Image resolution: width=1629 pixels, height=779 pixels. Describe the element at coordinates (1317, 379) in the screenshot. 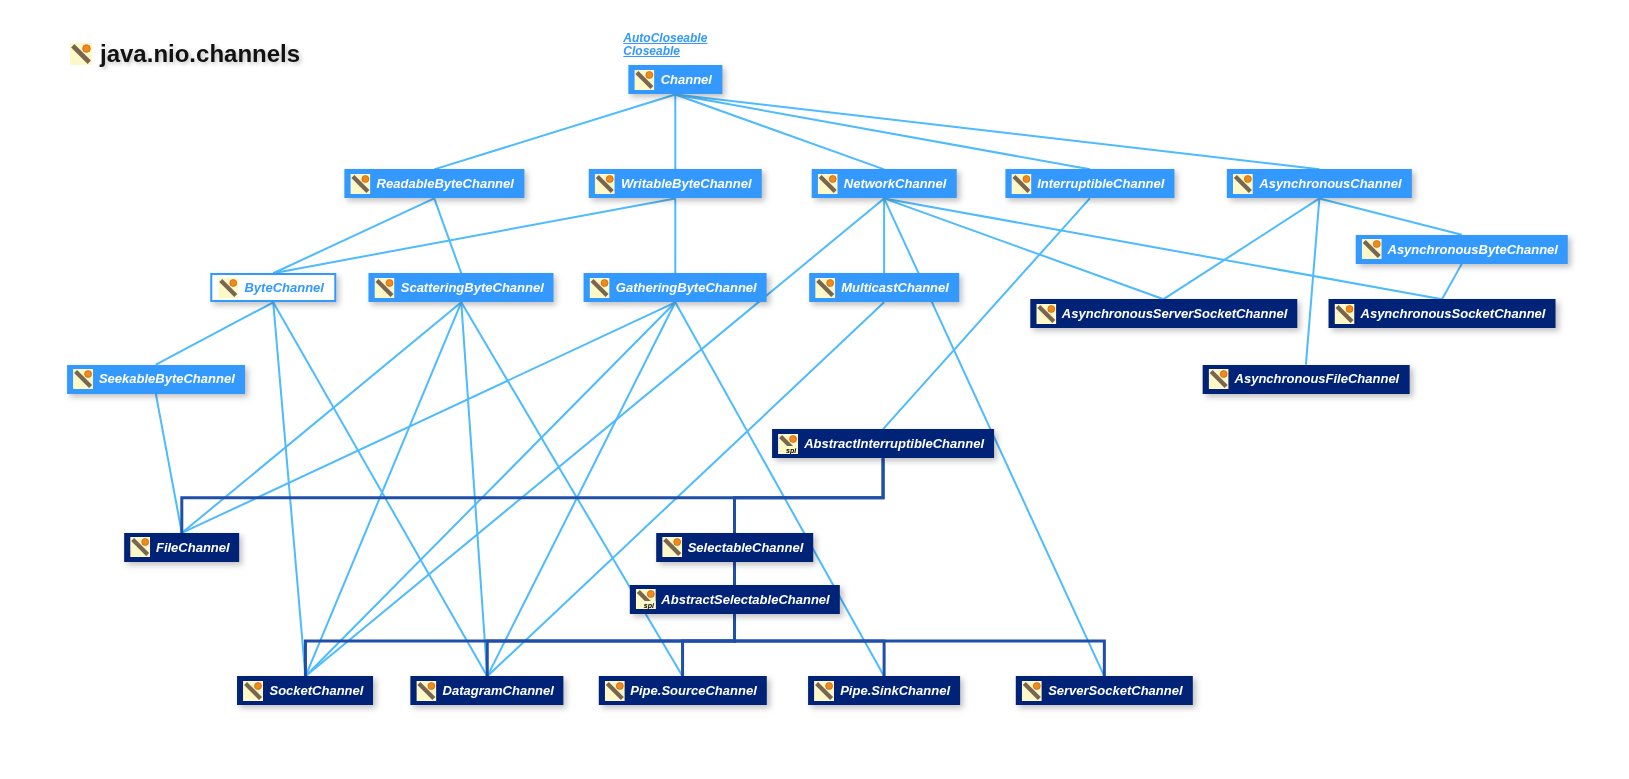

I see `node-label: AsynchronousFileChannel` at that location.